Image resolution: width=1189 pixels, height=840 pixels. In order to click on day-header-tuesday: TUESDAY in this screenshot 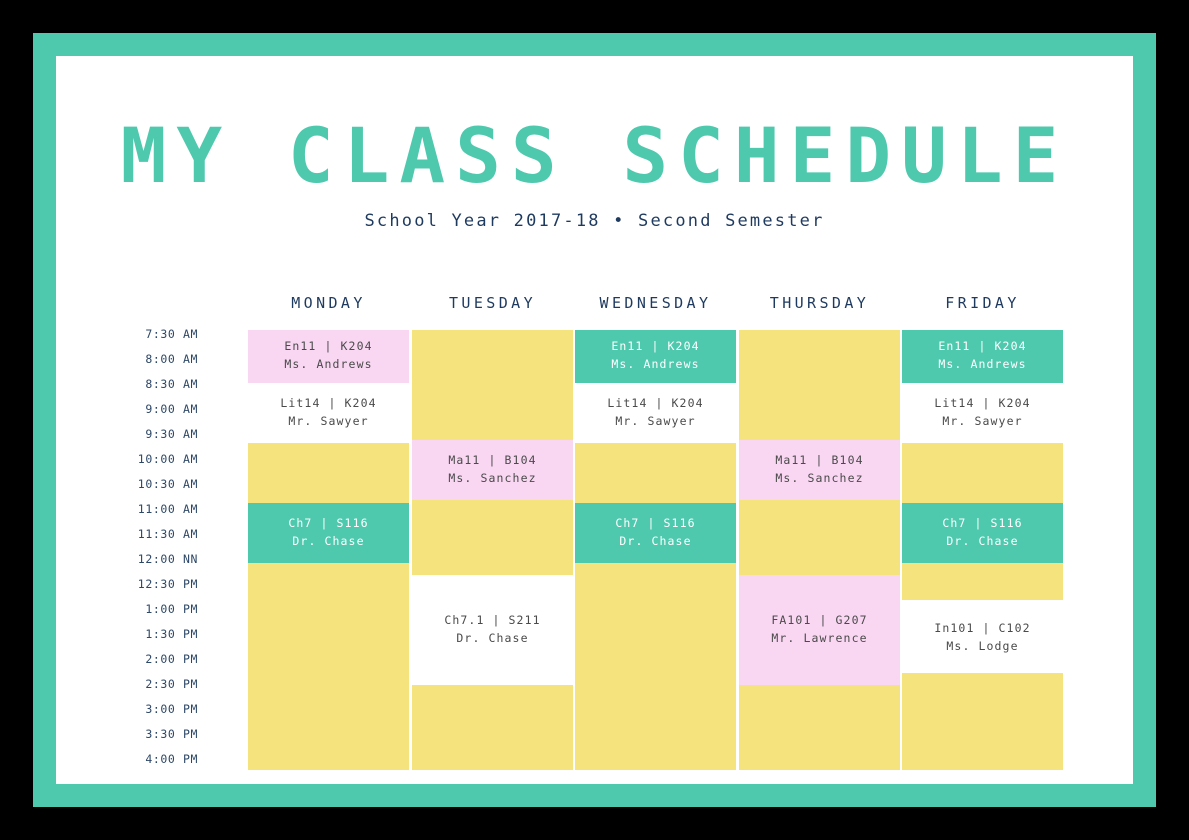, I will do `click(492, 303)`.